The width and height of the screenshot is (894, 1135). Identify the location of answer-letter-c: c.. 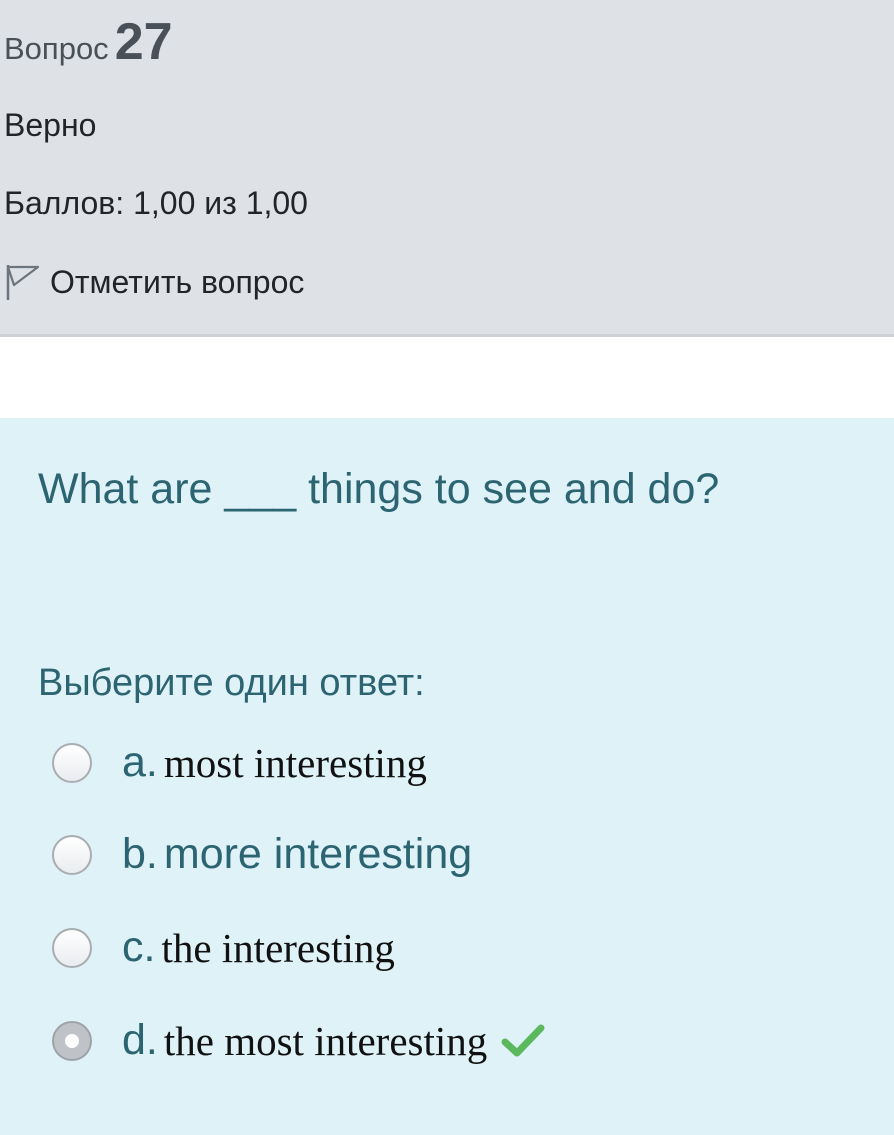
(139, 947).